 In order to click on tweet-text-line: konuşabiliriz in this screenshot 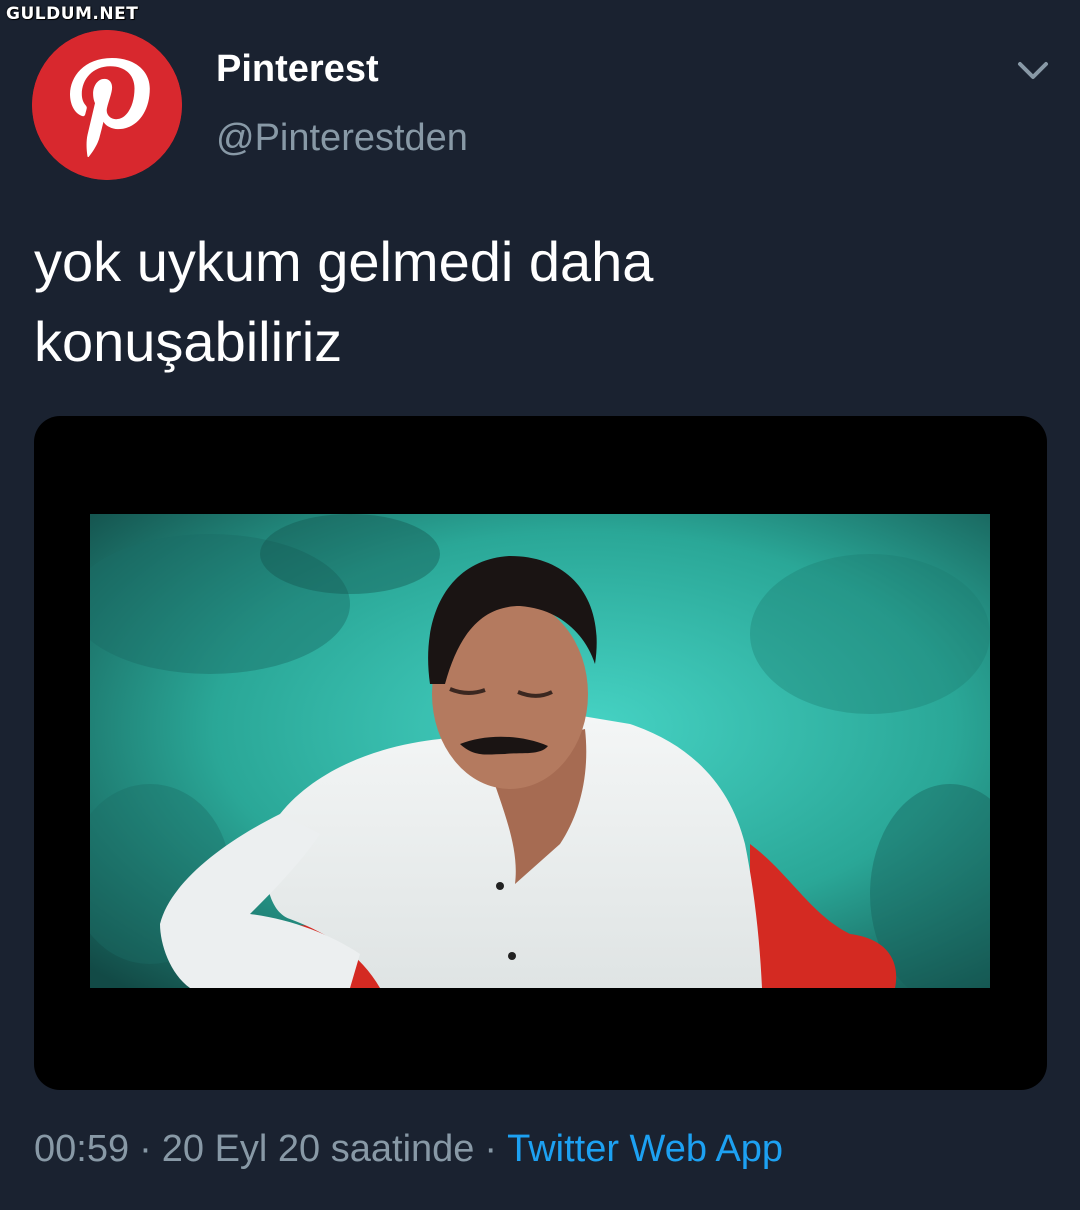, I will do `click(188, 341)`.